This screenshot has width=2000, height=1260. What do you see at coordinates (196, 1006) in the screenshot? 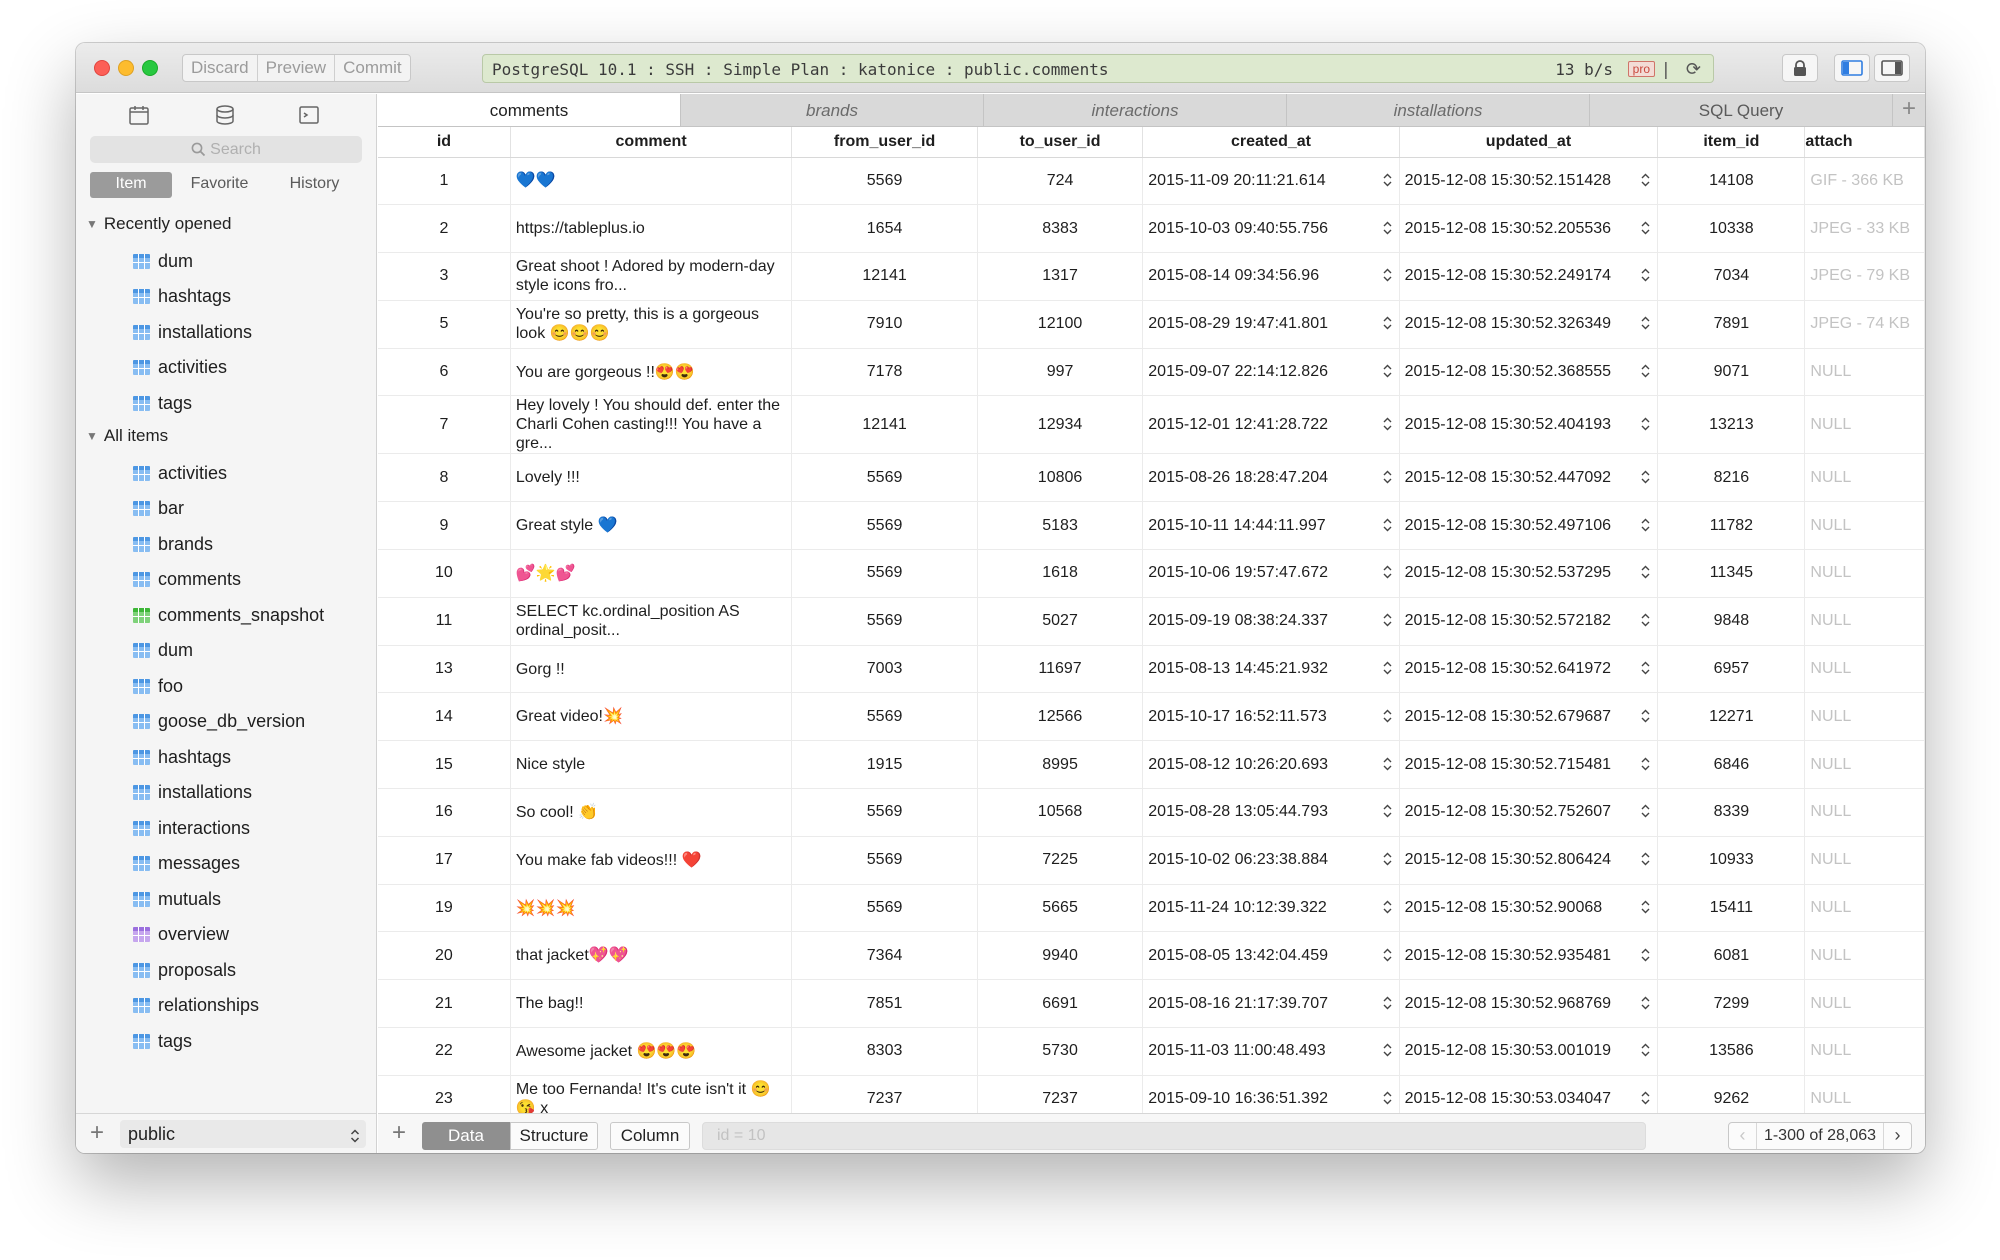
I see `sidebar-item-relationships: relationships` at bounding box center [196, 1006].